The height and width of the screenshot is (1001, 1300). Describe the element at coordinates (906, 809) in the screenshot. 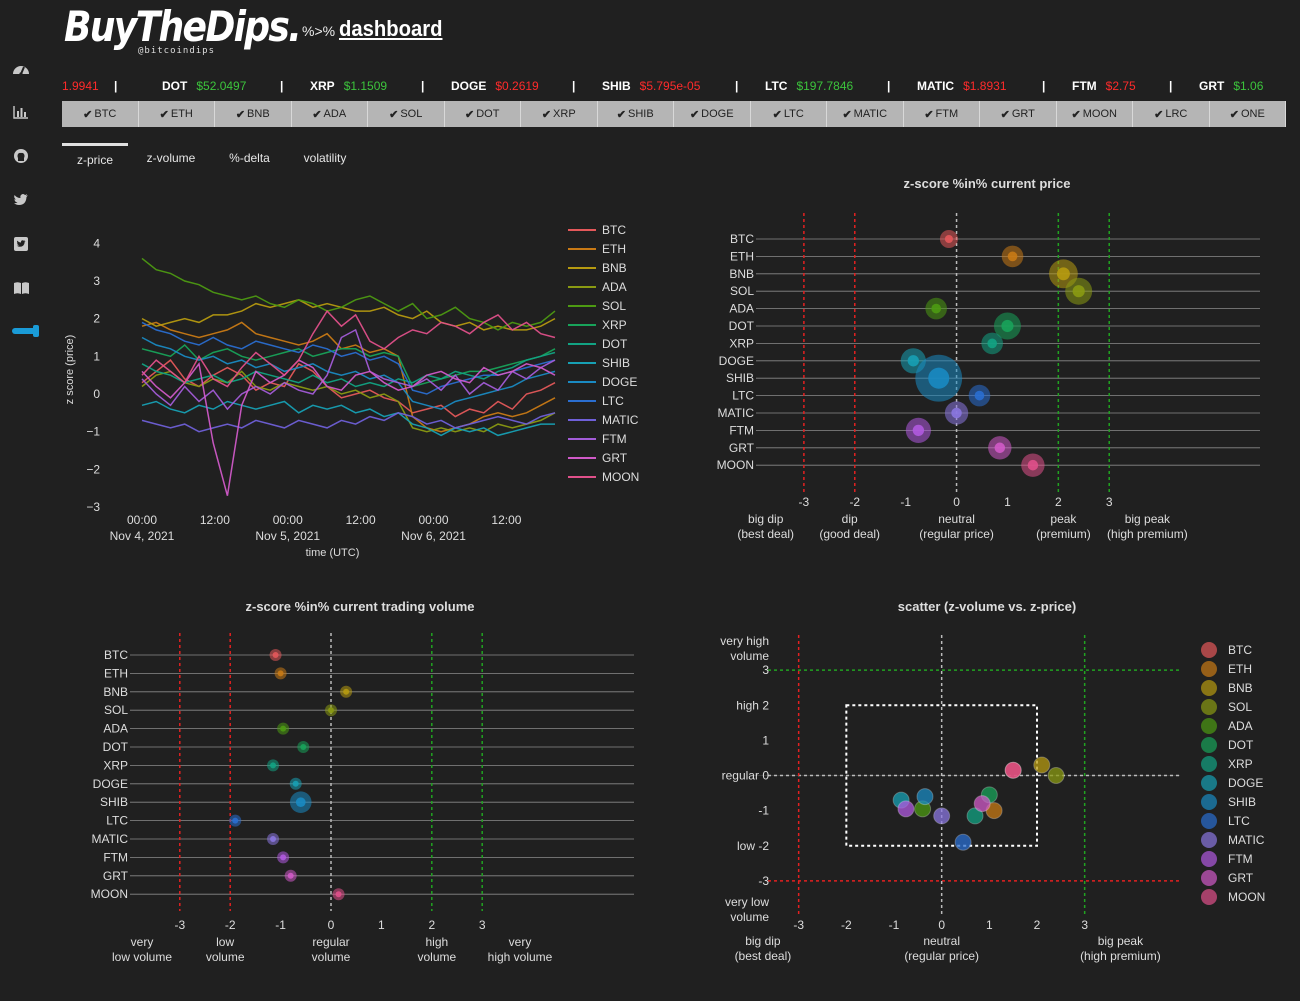

I see `point-ftm` at that location.